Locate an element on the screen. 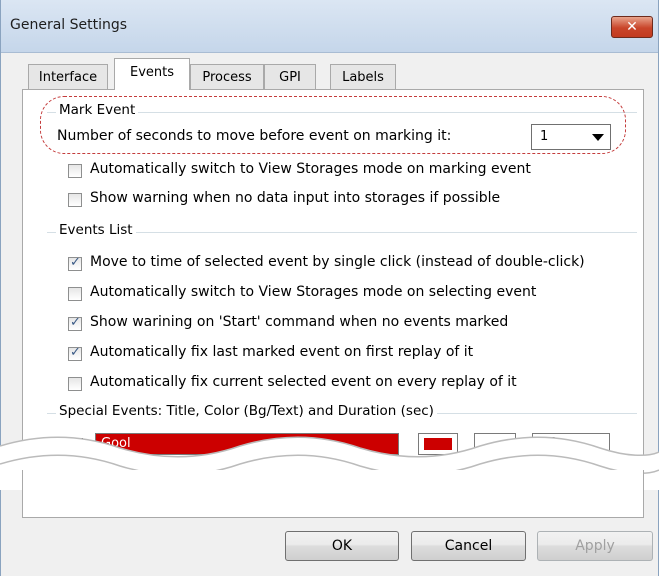  checkbox-auto-switch-selecting is located at coordinates (75, 294).